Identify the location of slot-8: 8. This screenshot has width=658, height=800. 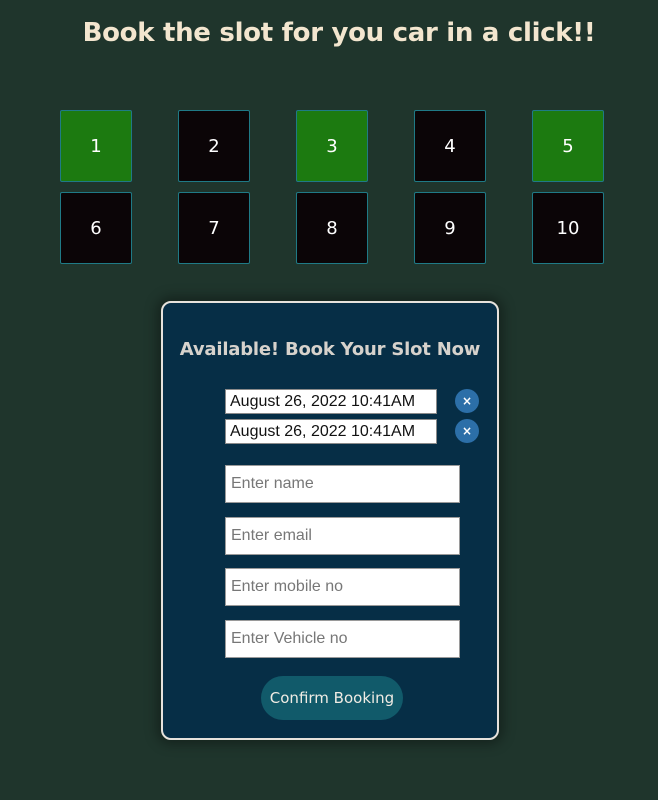
(332, 228).